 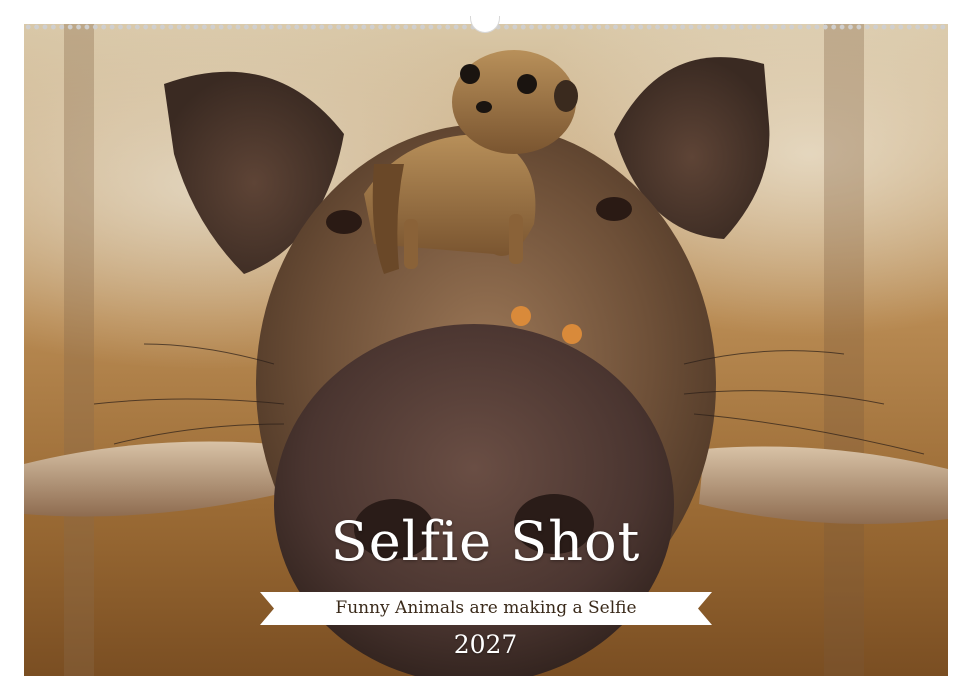 I want to click on snout-bump-right, so click(x=572, y=334).